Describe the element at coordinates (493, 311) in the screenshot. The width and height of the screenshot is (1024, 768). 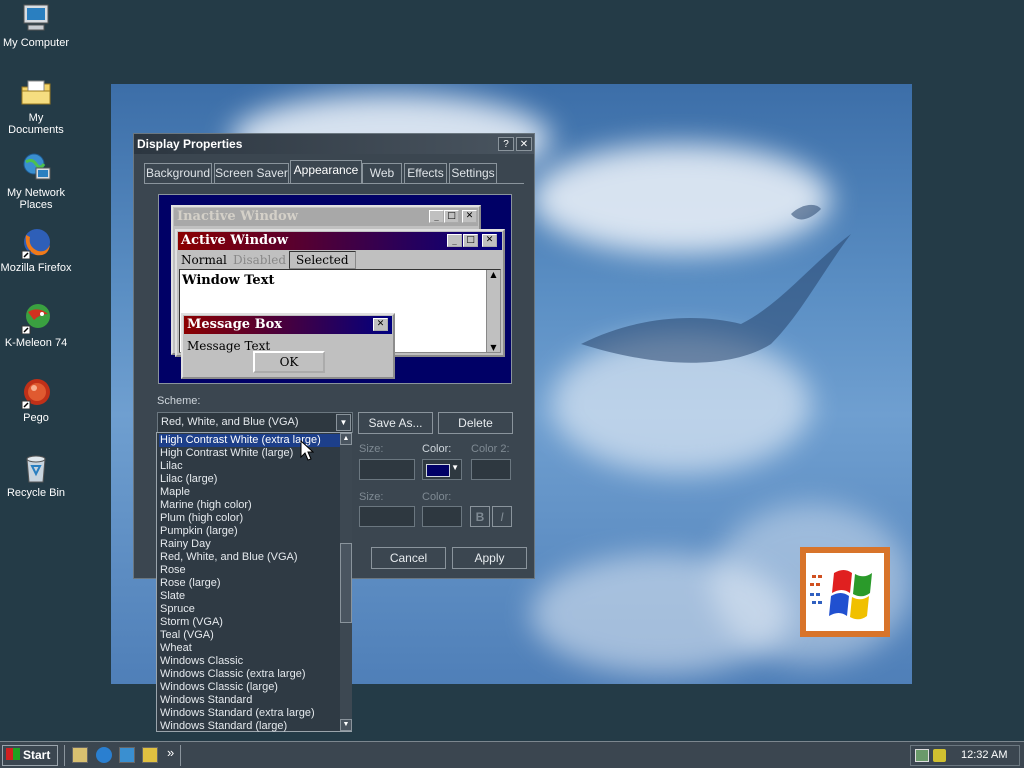
I see `preview-scrollbar: ▲ ▼` at that location.